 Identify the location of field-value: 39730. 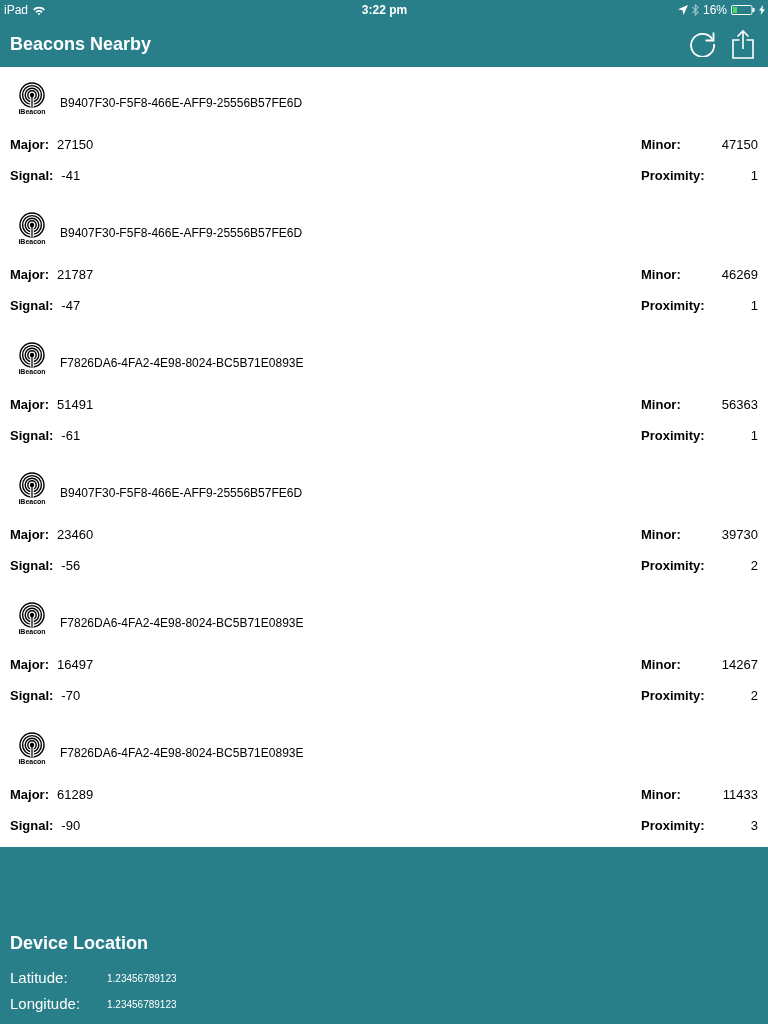
(739, 535).